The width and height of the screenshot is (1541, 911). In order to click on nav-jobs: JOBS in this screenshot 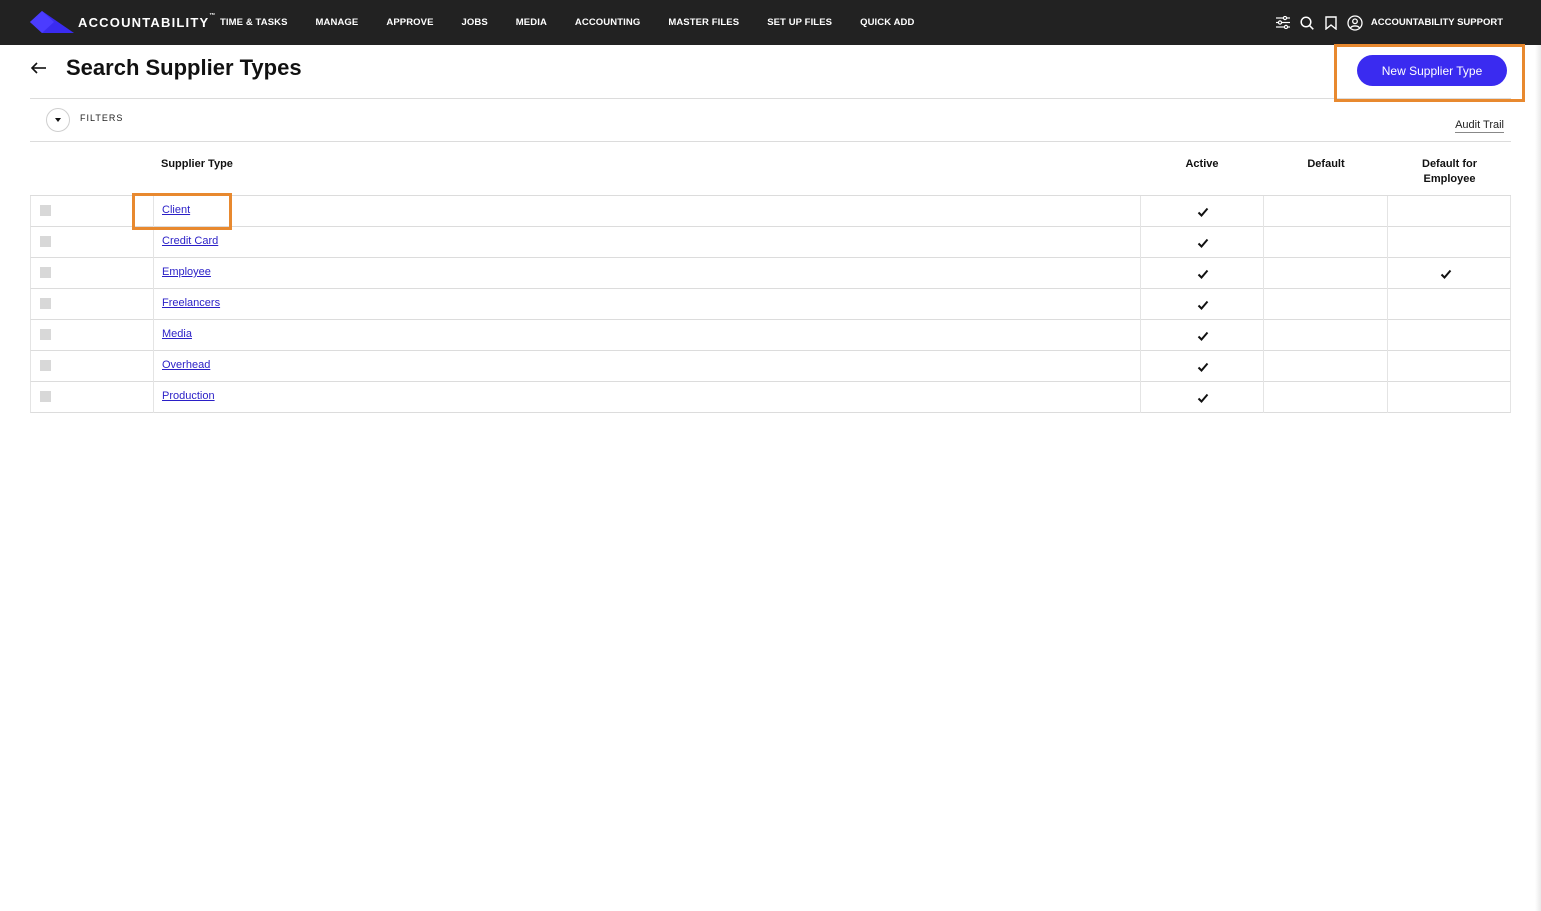, I will do `click(475, 22)`.